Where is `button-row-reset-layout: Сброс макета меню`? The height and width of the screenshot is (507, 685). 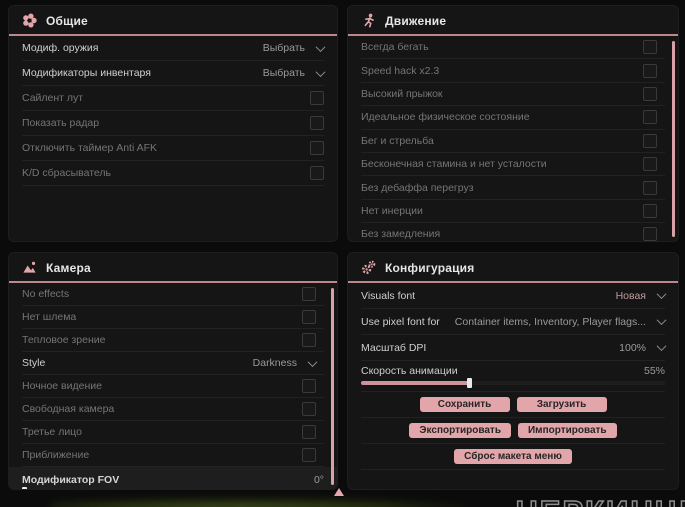 button-row-reset-layout: Сброс макета меню is located at coordinates (513, 457).